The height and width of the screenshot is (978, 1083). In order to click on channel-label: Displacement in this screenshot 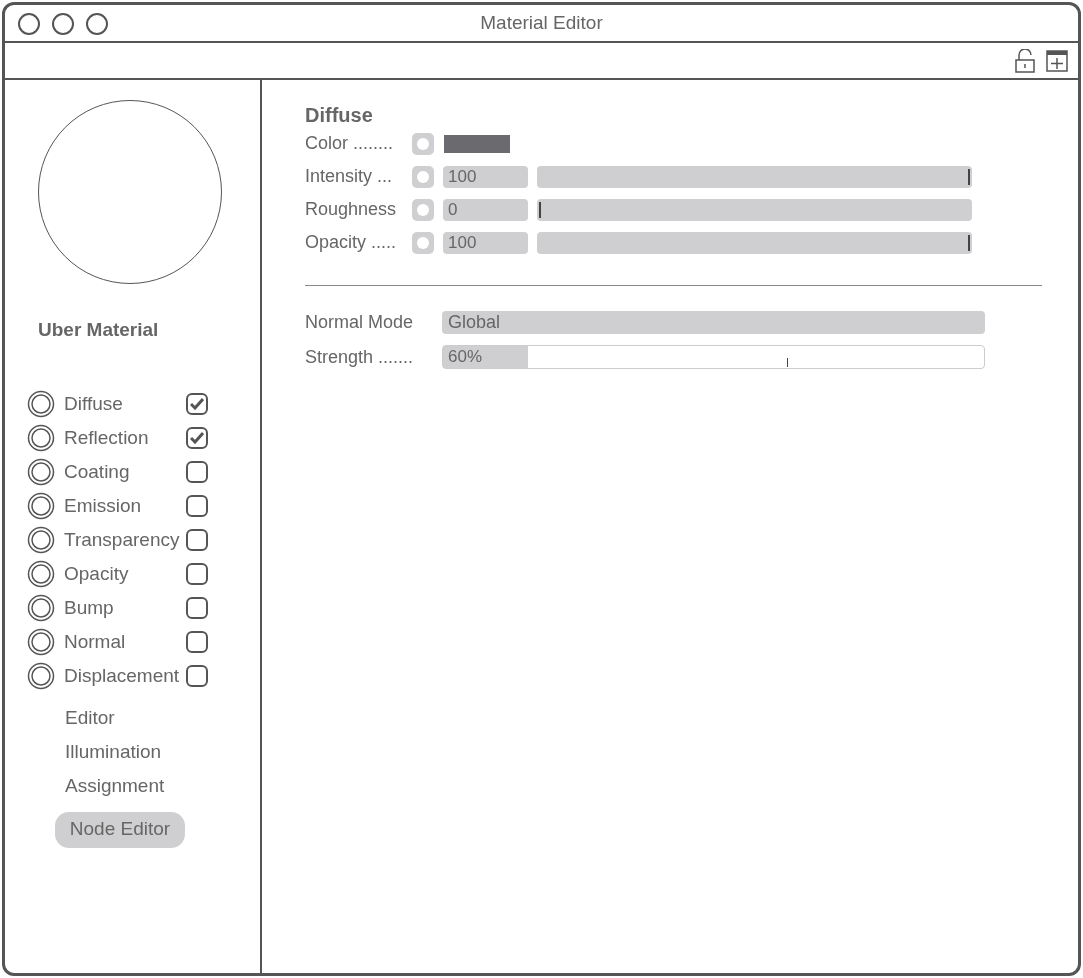, I will do `click(122, 675)`.